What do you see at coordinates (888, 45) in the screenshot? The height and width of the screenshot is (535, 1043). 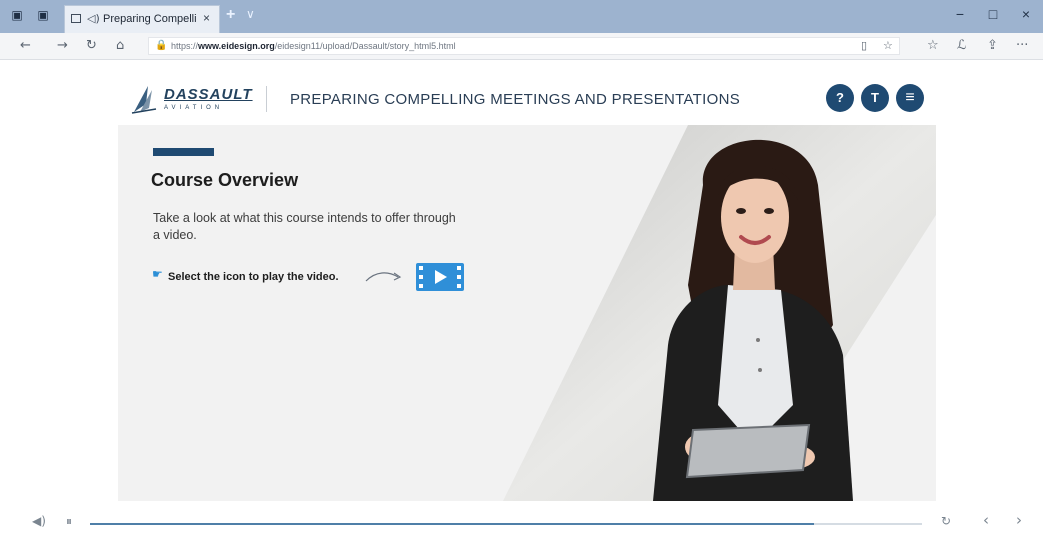 I see `add-favorite-star-icon: ☆` at bounding box center [888, 45].